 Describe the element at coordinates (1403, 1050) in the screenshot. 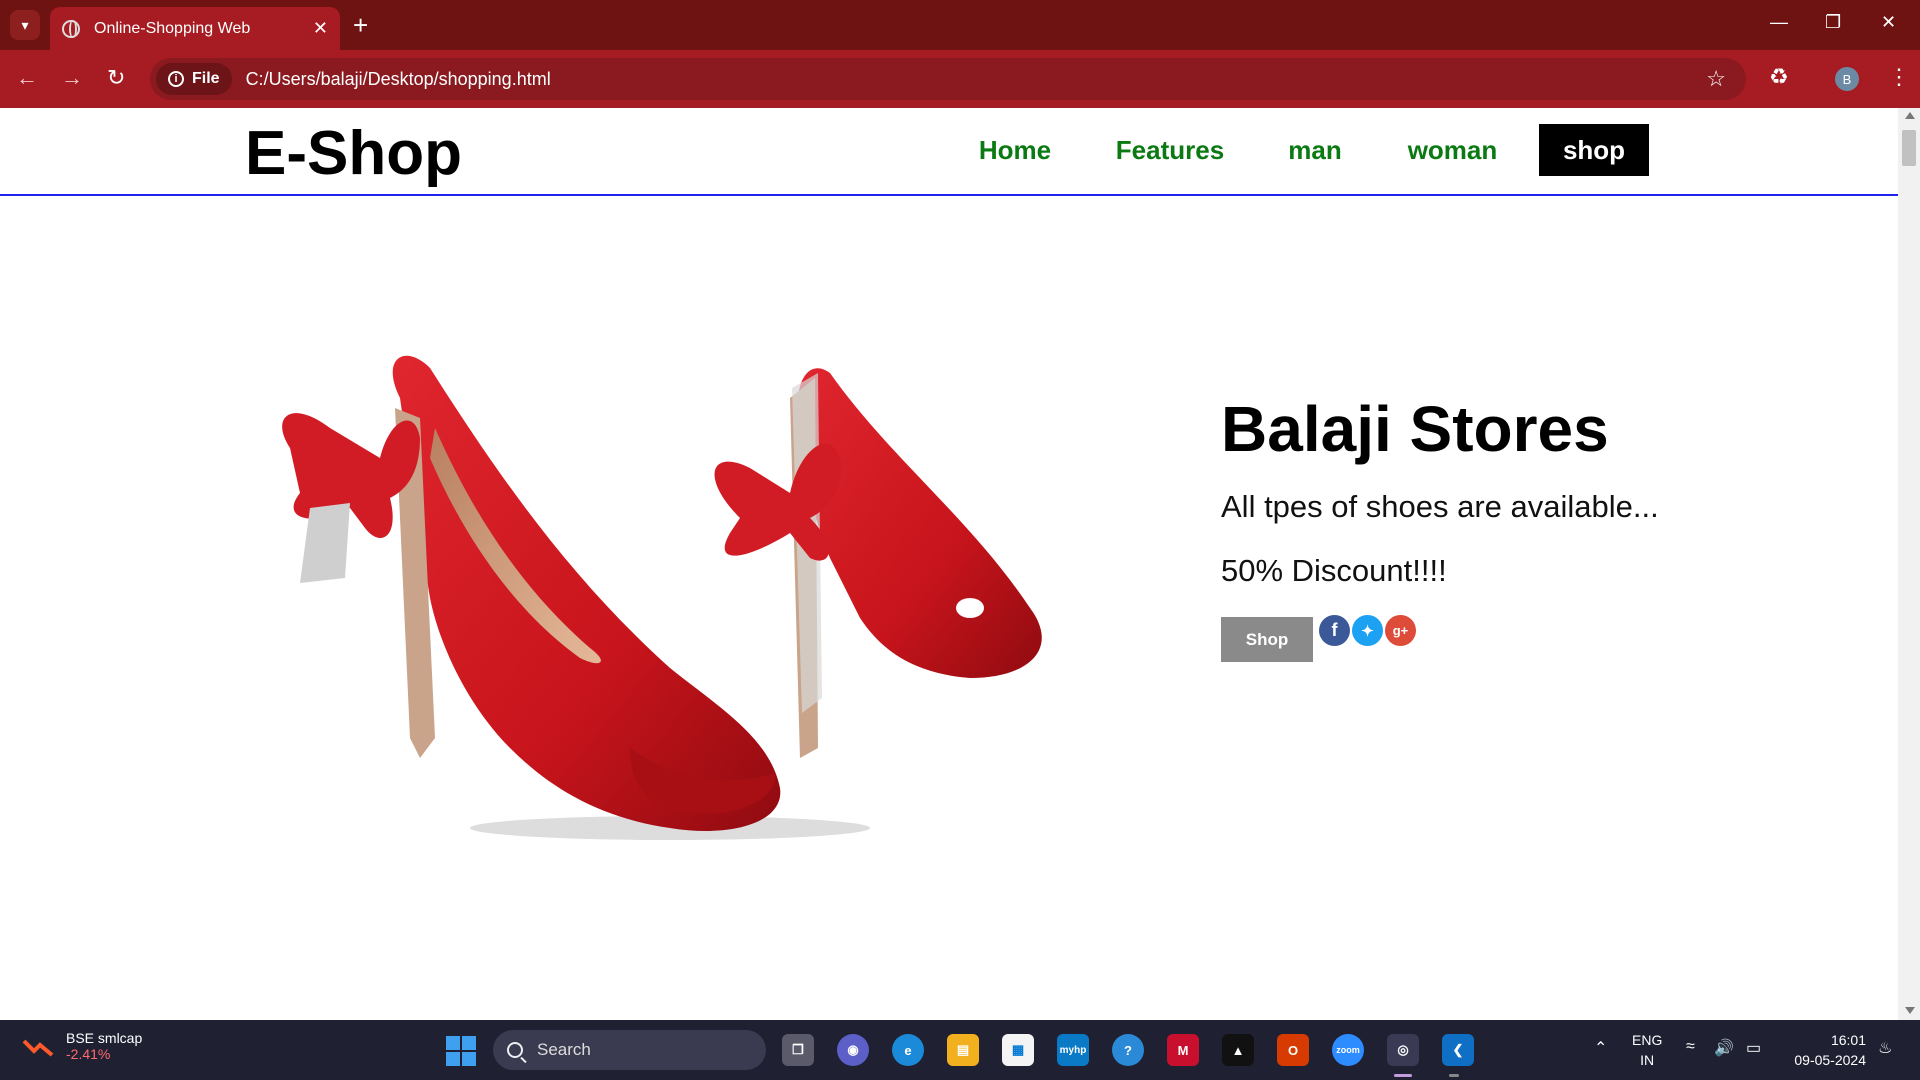

I see `chrome-icon: ◎` at that location.